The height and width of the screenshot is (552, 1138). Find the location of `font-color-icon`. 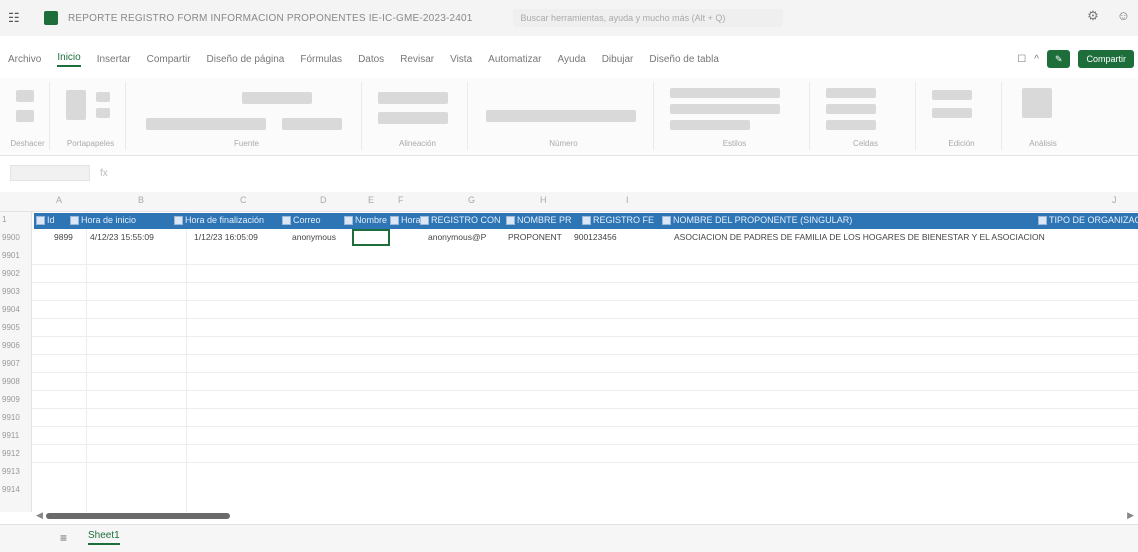

font-color-icon is located at coordinates (312, 124).